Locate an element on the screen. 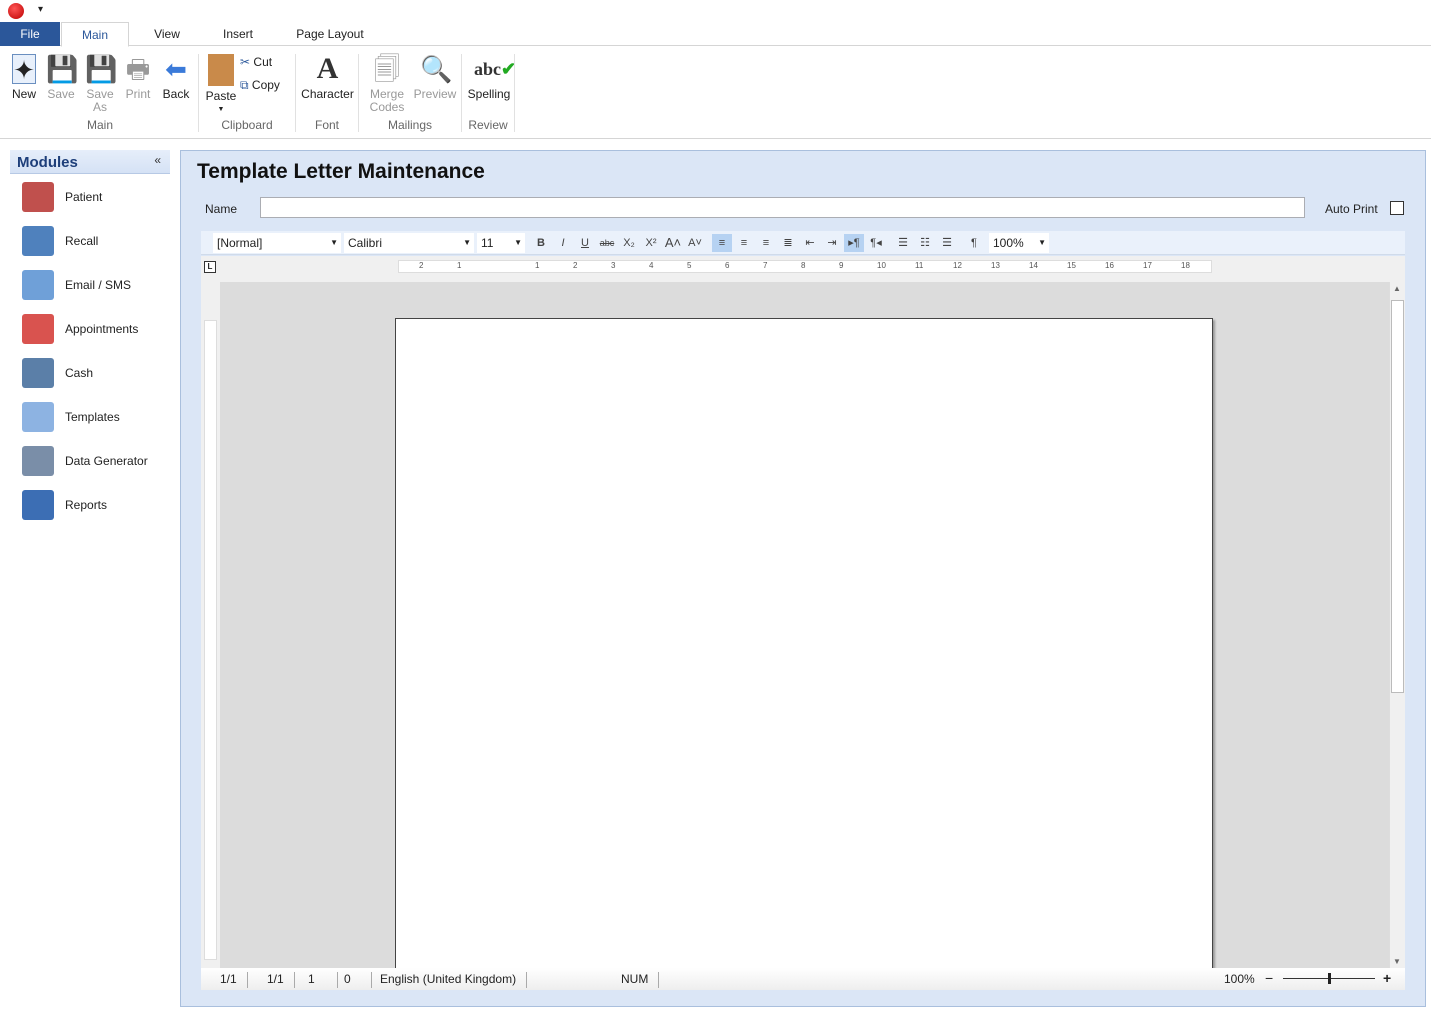 The height and width of the screenshot is (1013, 1431). numbering-icon: ☷ is located at coordinates (925, 243).